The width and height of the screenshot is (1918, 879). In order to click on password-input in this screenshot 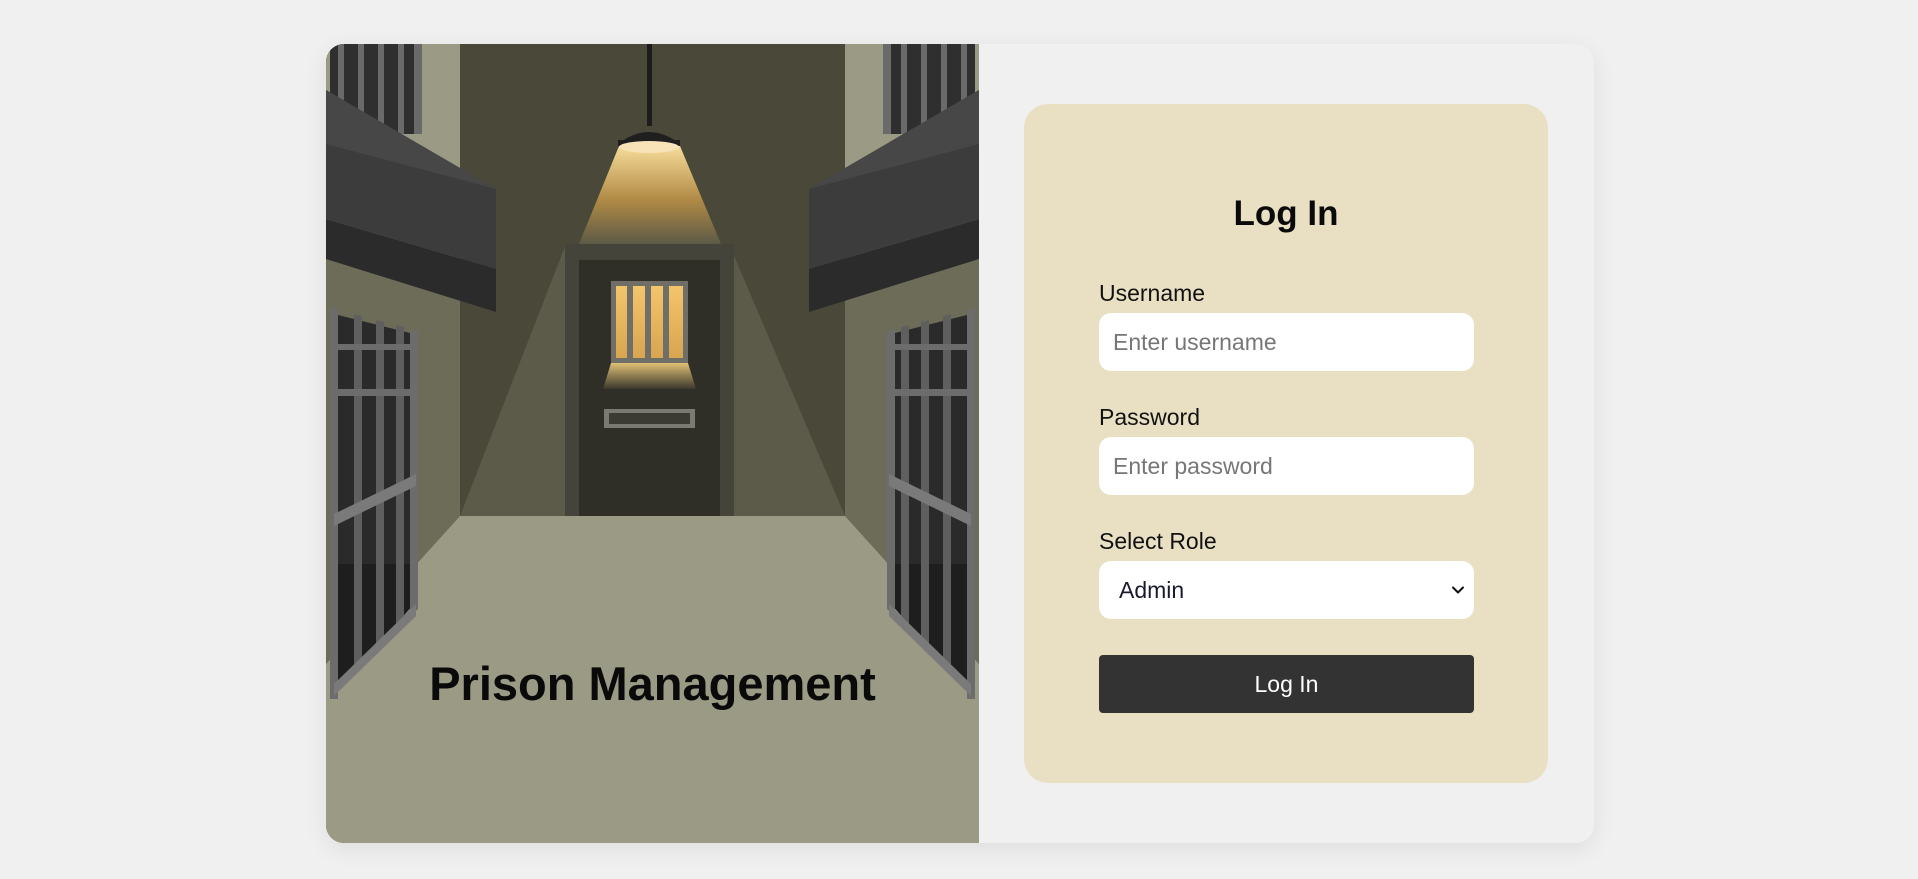, I will do `click(1286, 466)`.